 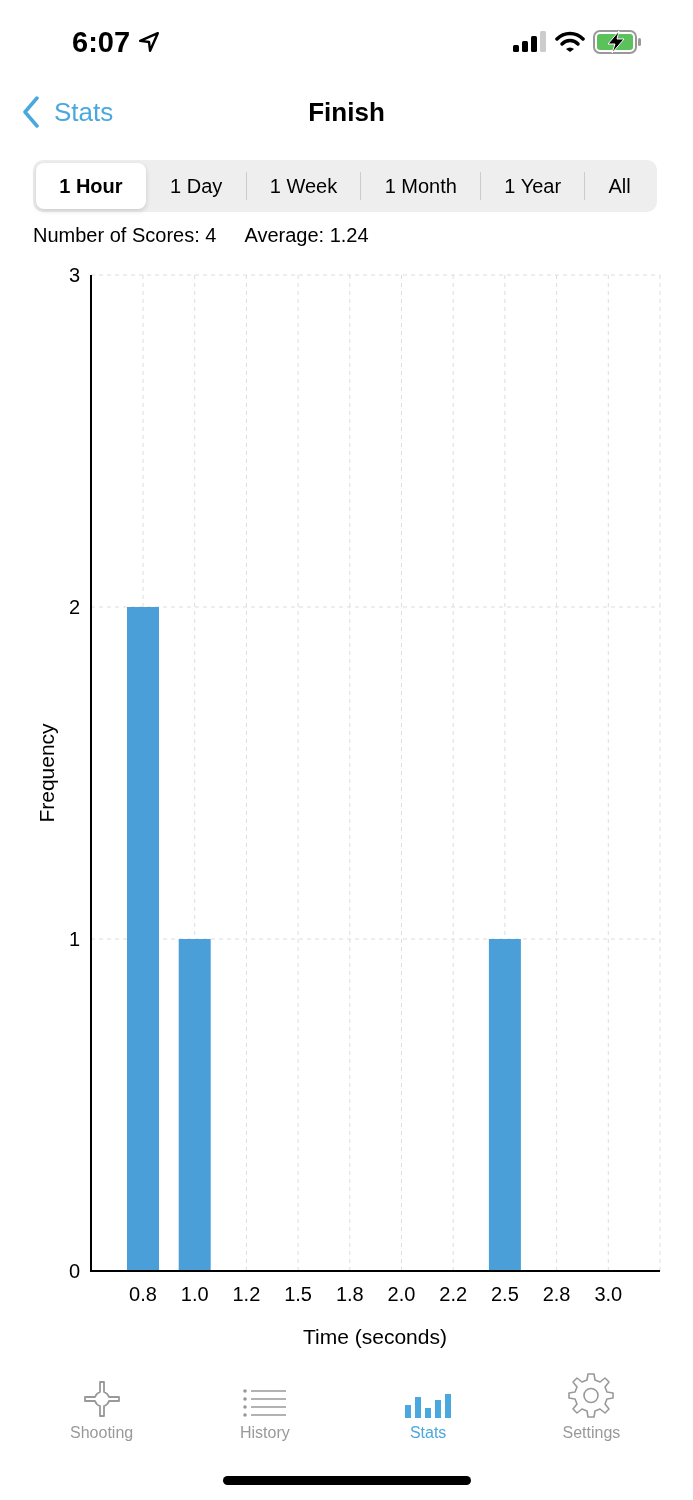 What do you see at coordinates (556, 1294) in the screenshot?
I see `x-tick-label: 2.8` at bounding box center [556, 1294].